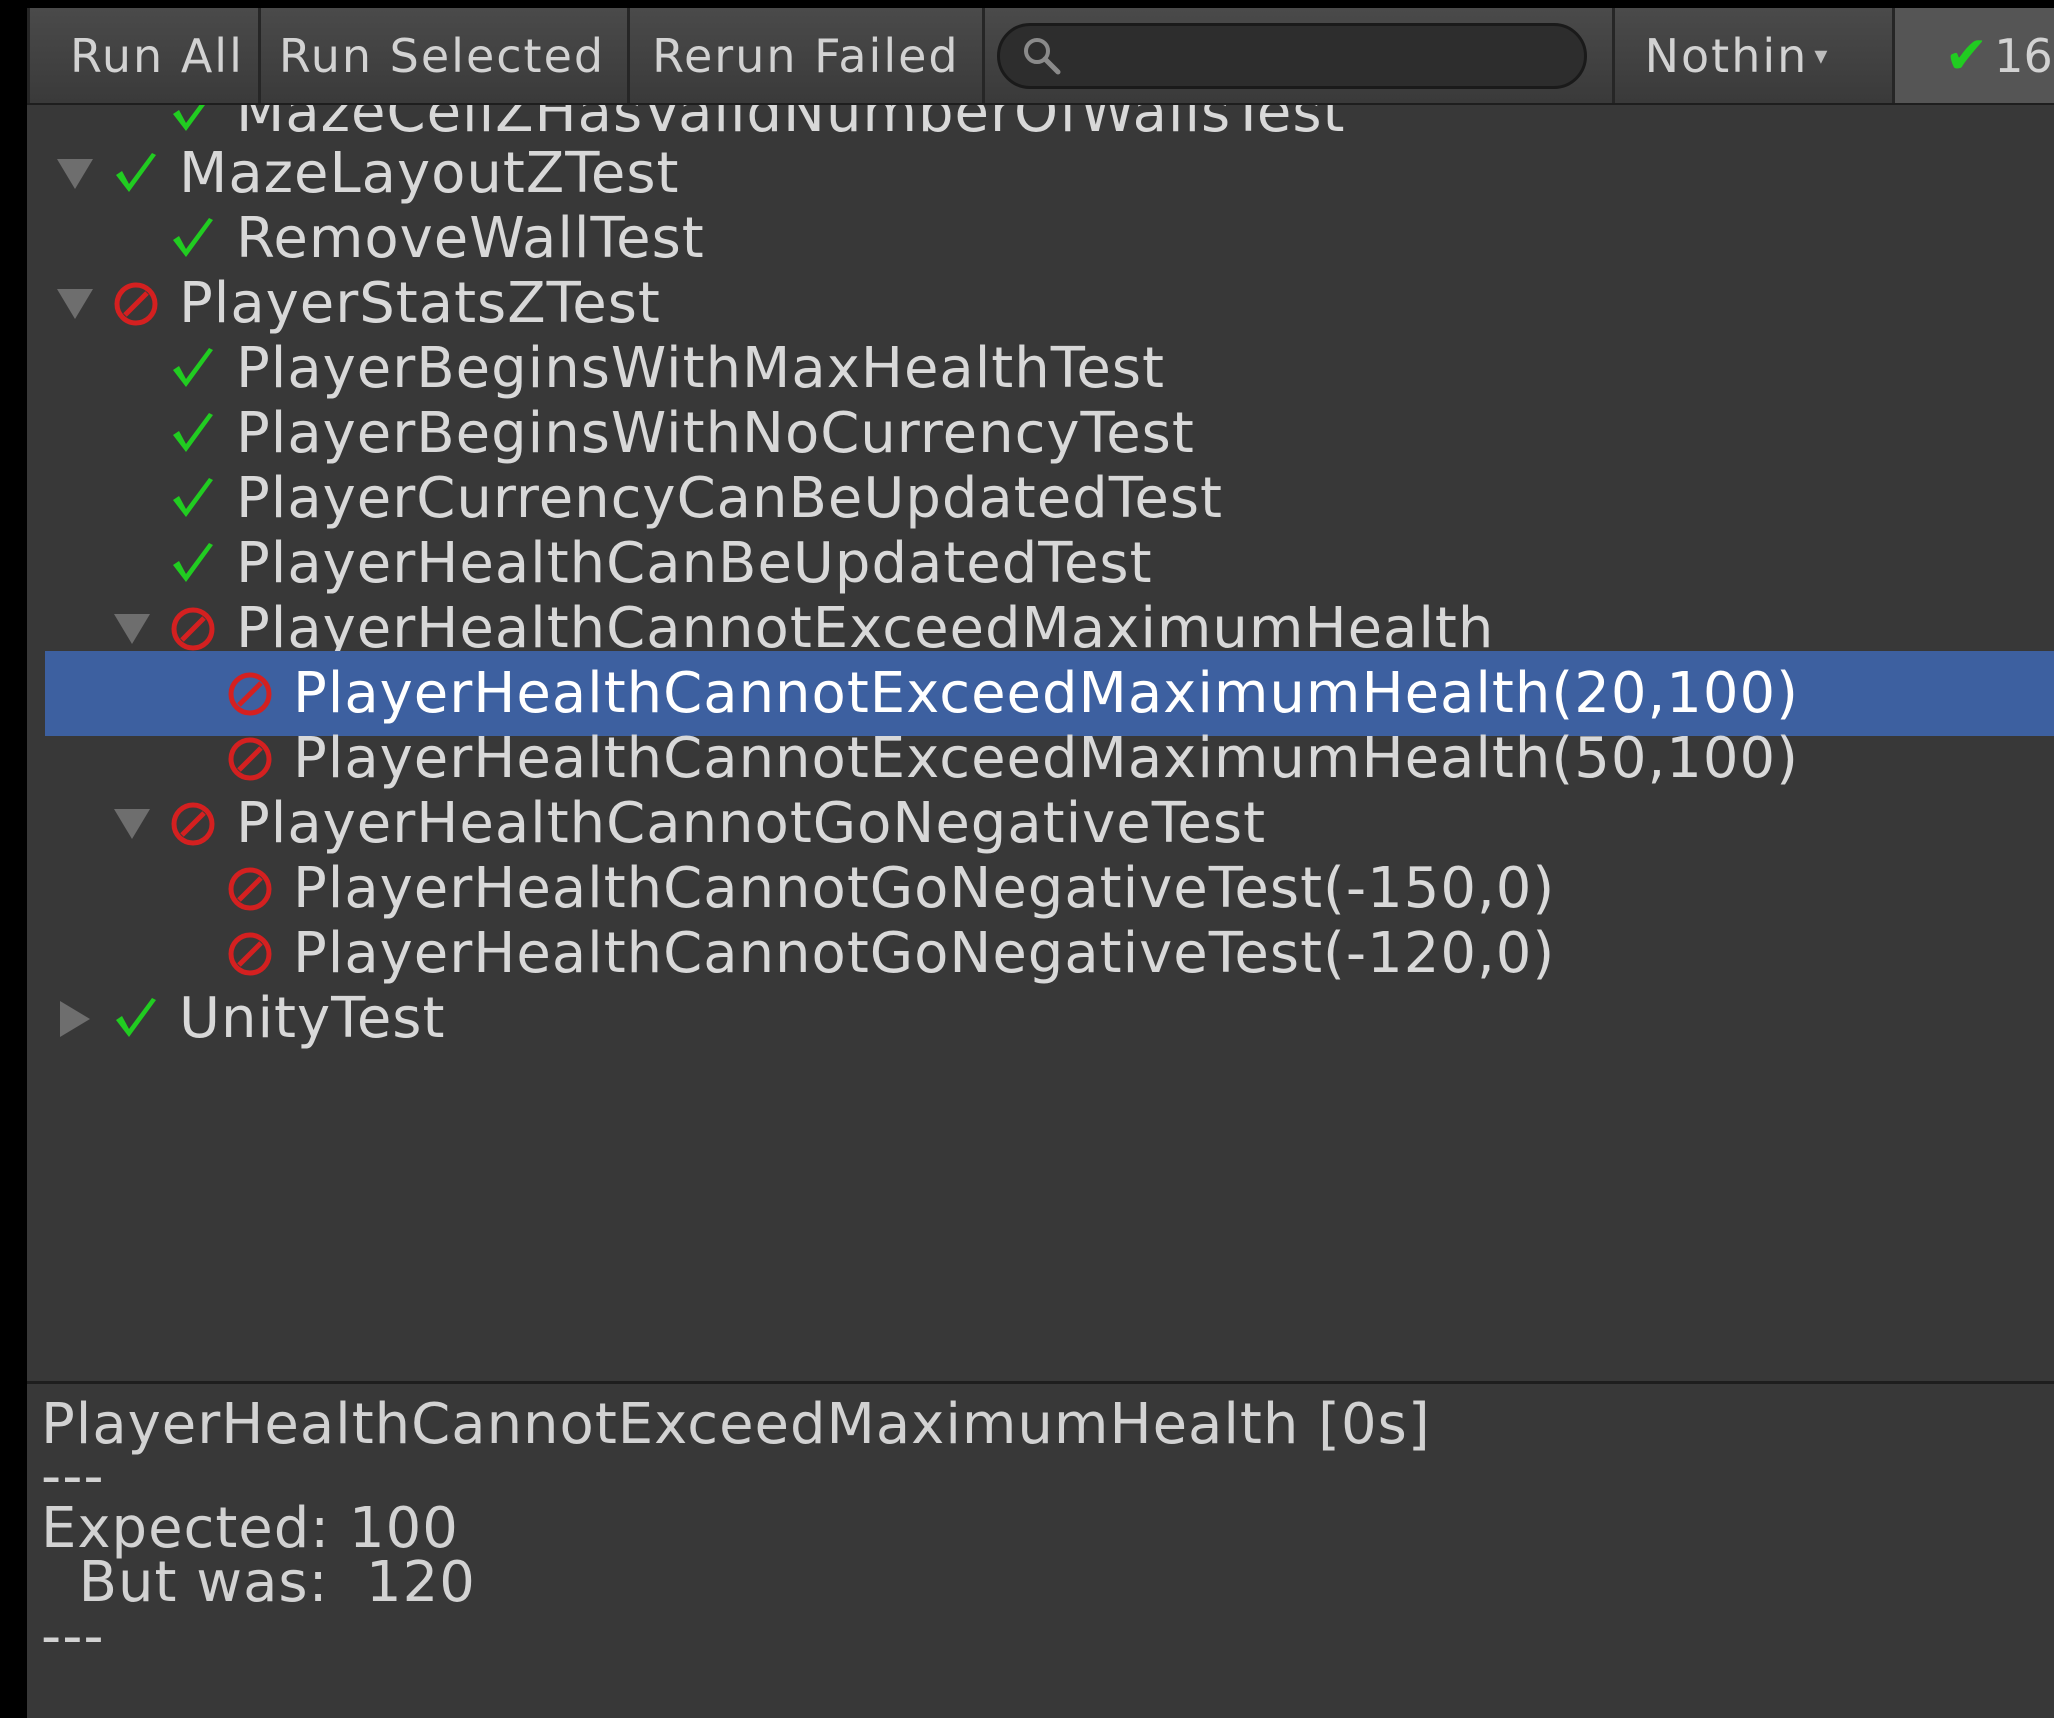  Describe the element at coordinates (144, 55) in the screenshot. I see `run-all-button: Run All` at that location.